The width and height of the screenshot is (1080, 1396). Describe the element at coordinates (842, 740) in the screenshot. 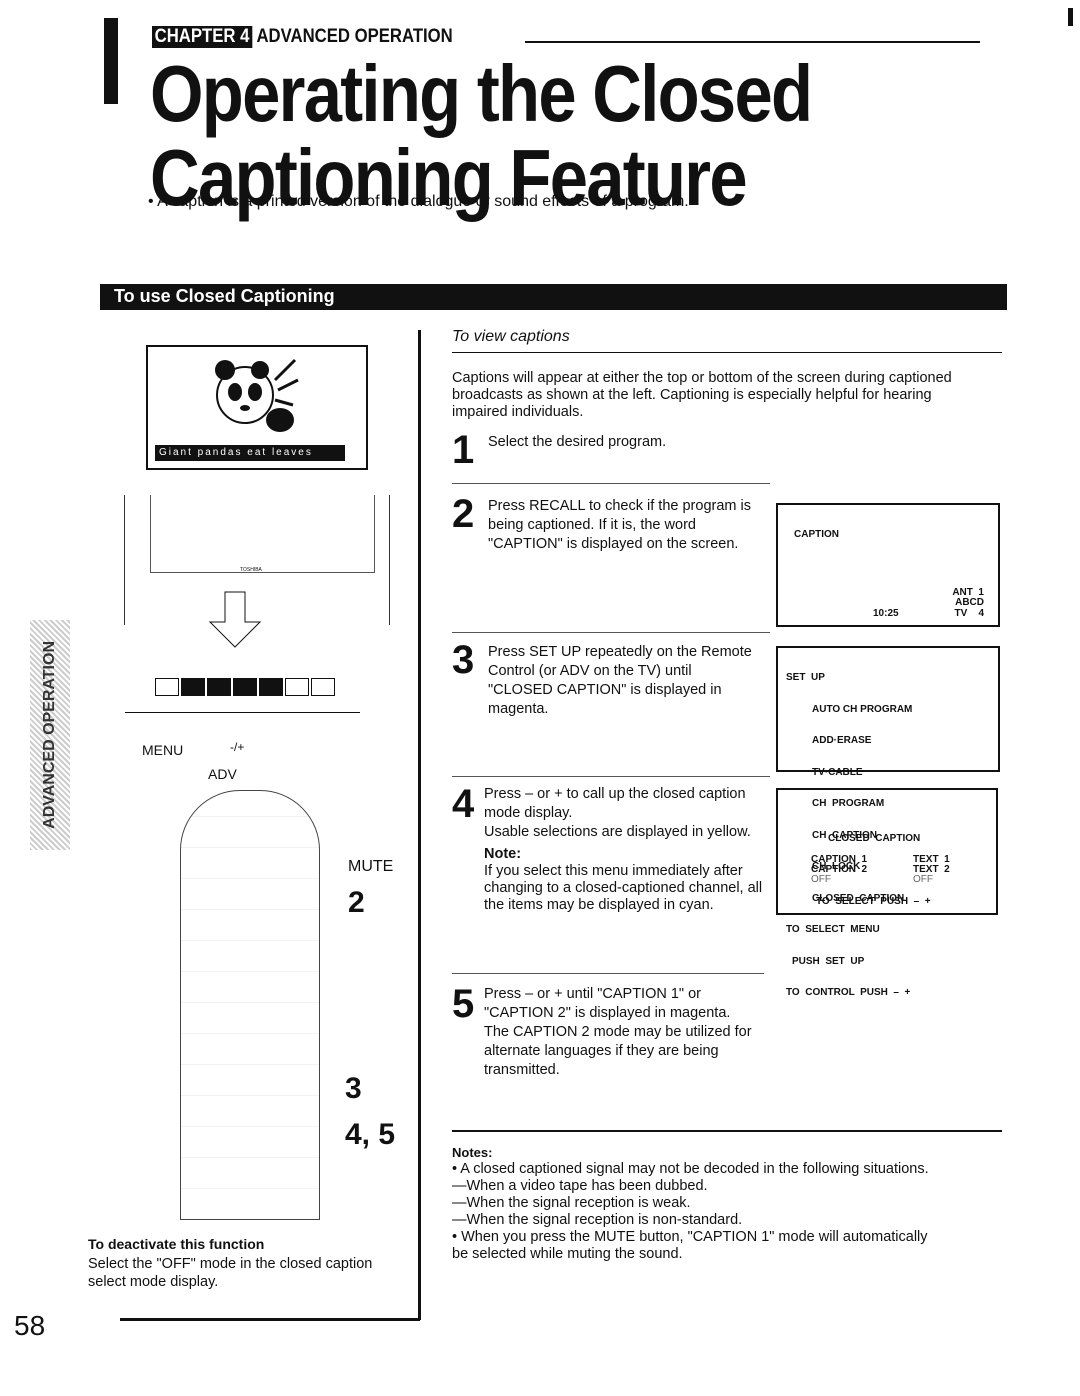

I see `osd-line: ADD·ERASE` at that location.